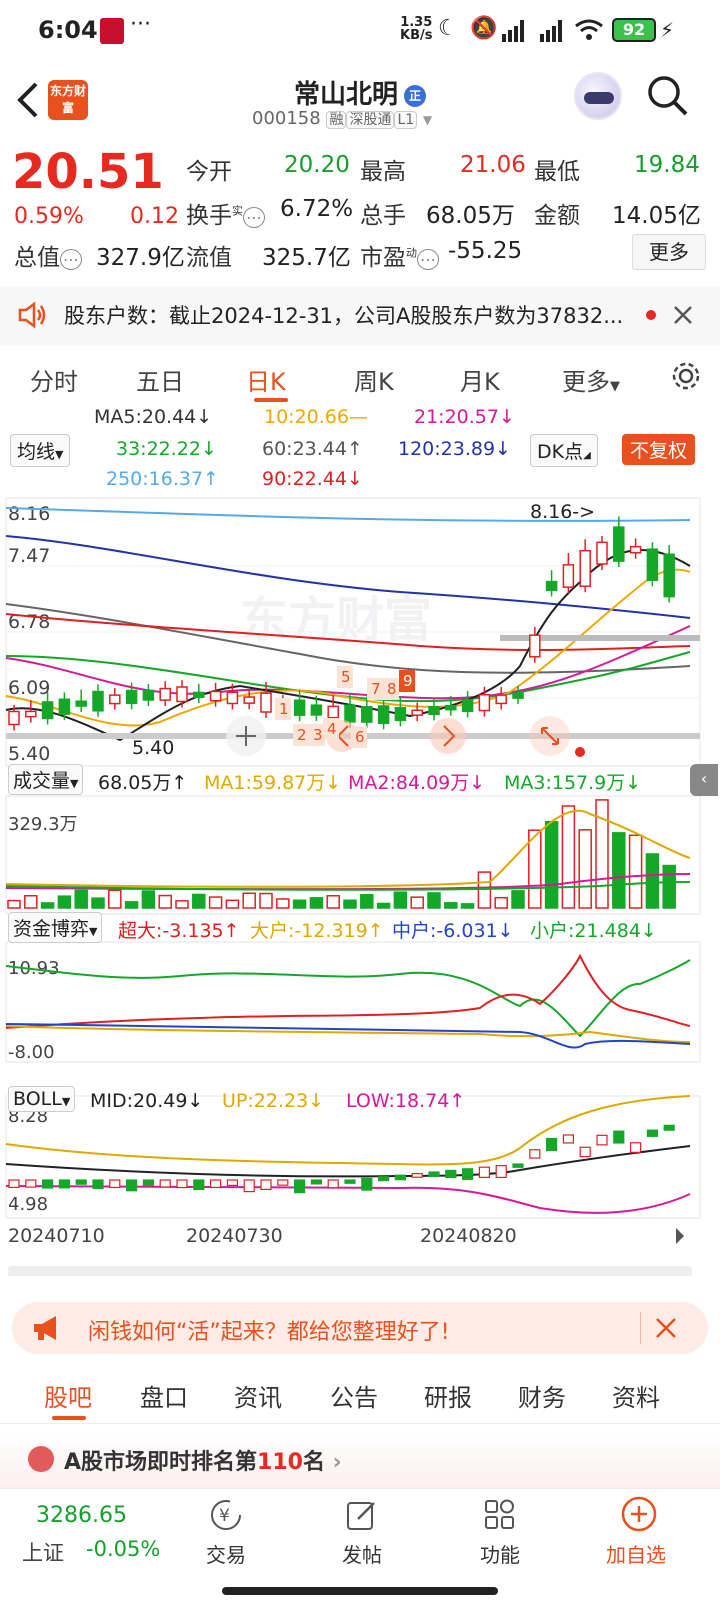 This screenshot has height=1600, width=720. Describe the element at coordinates (406, 1101) in the screenshot. I see `boll-low: LOW:18.74↑` at that location.